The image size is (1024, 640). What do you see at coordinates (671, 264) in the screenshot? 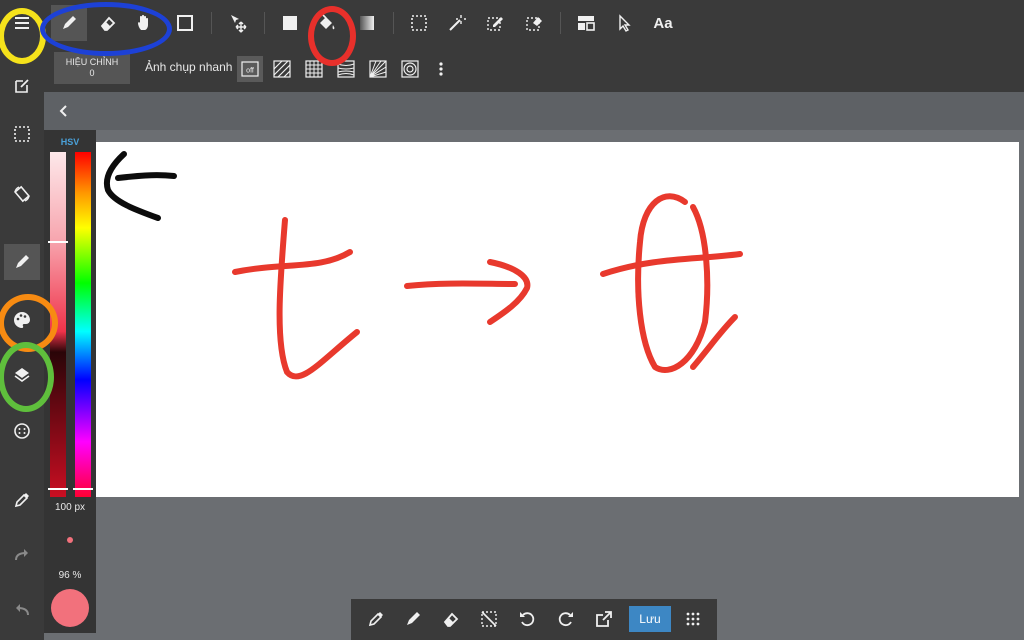
I see `stroke-theta-cross` at bounding box center [671, 264].